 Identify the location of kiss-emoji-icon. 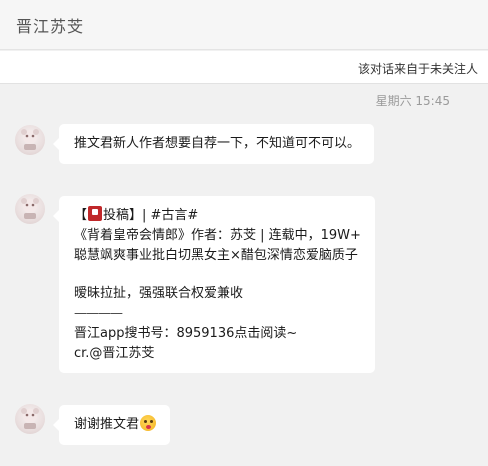
(148, 423).